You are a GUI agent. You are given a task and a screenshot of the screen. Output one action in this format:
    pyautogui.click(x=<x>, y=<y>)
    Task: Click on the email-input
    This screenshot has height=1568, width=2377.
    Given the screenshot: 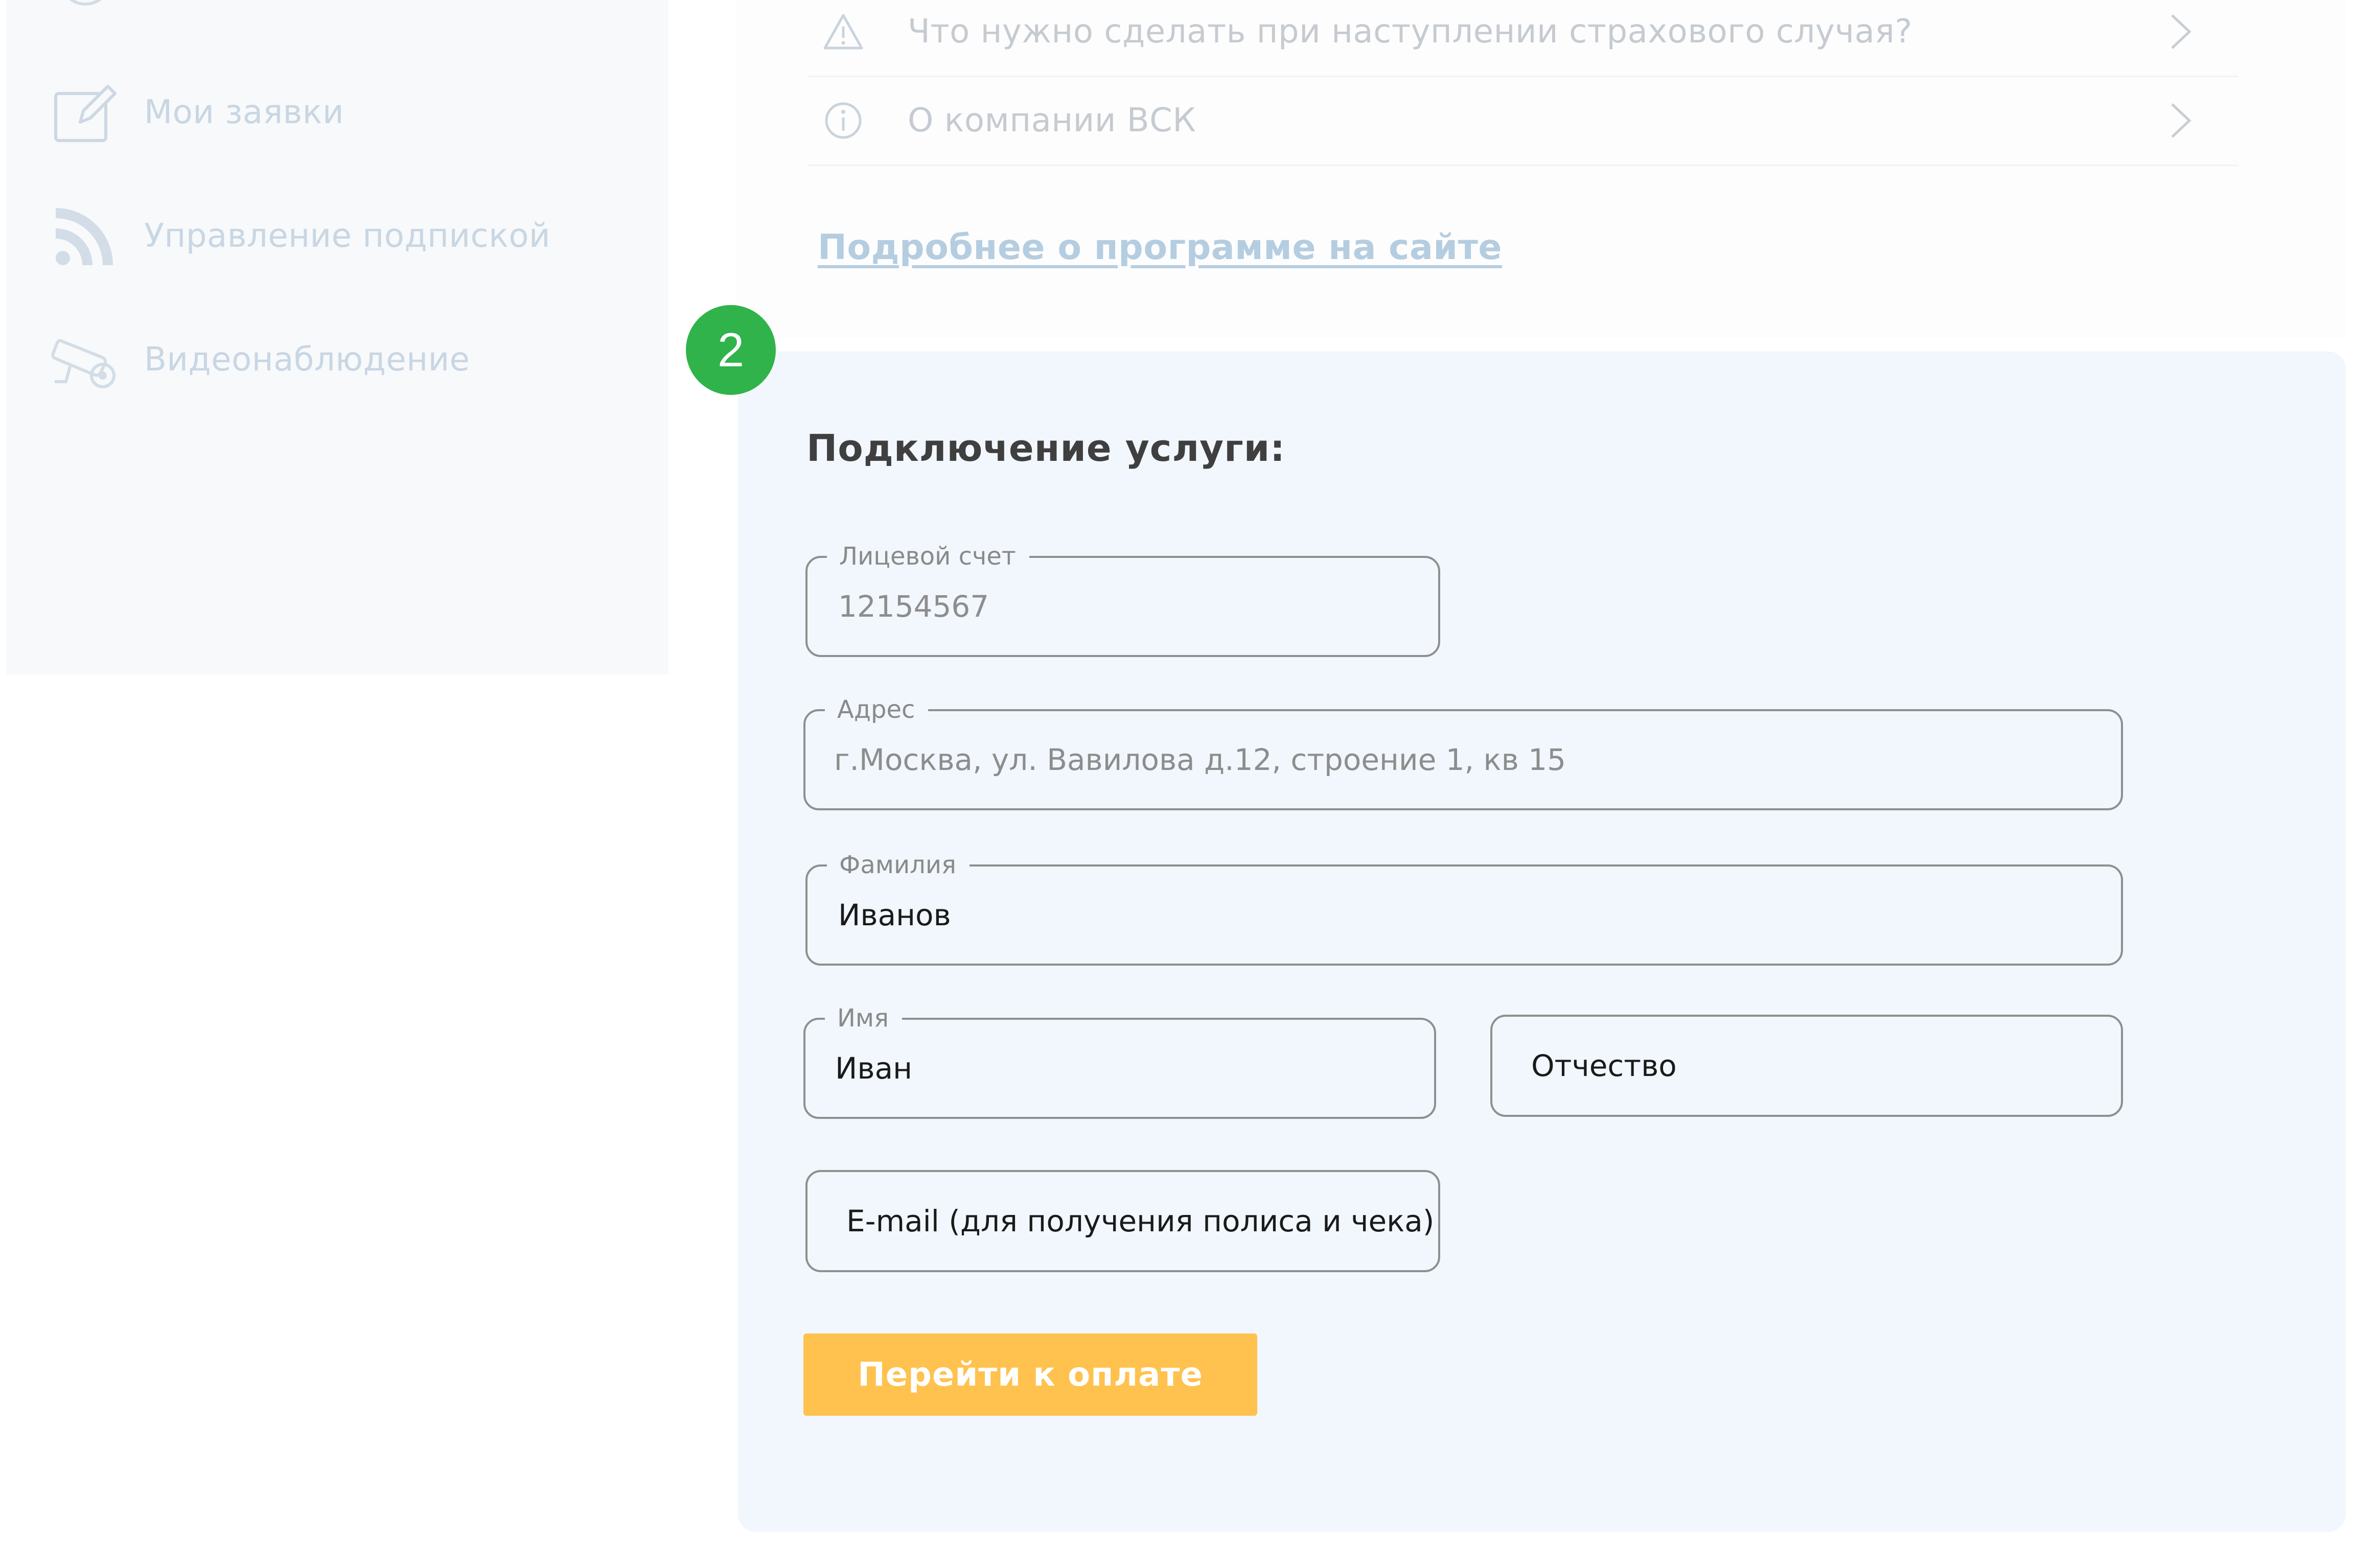 What is the action you would take?
    pyautogui.click(x=1122, y=1221)
    